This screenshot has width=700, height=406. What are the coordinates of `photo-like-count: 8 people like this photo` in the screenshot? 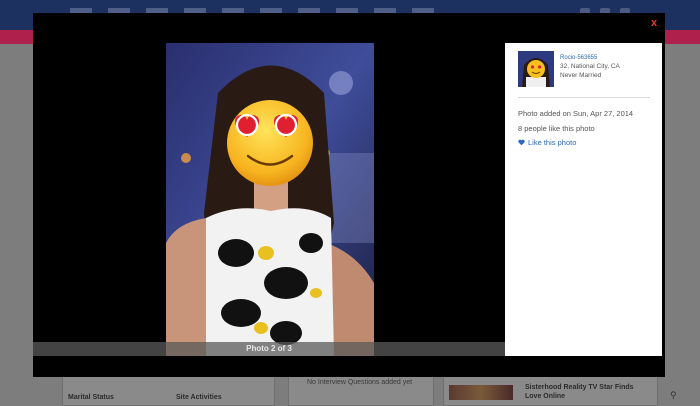 It's located at (556, 128).